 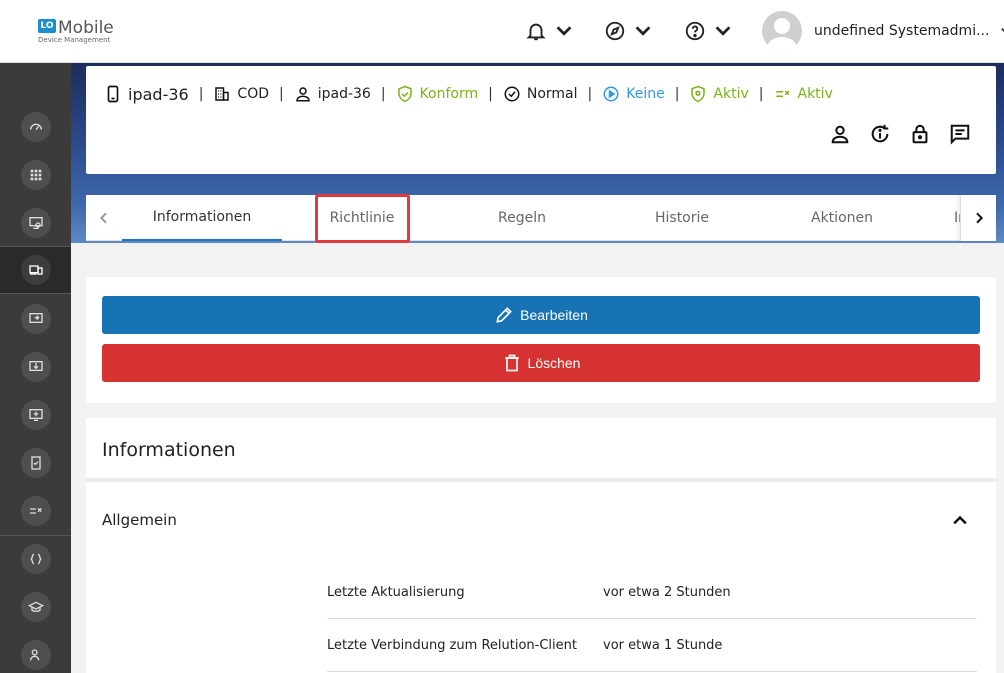 I want to click on notifications-menu, so click(x=550, y=31).